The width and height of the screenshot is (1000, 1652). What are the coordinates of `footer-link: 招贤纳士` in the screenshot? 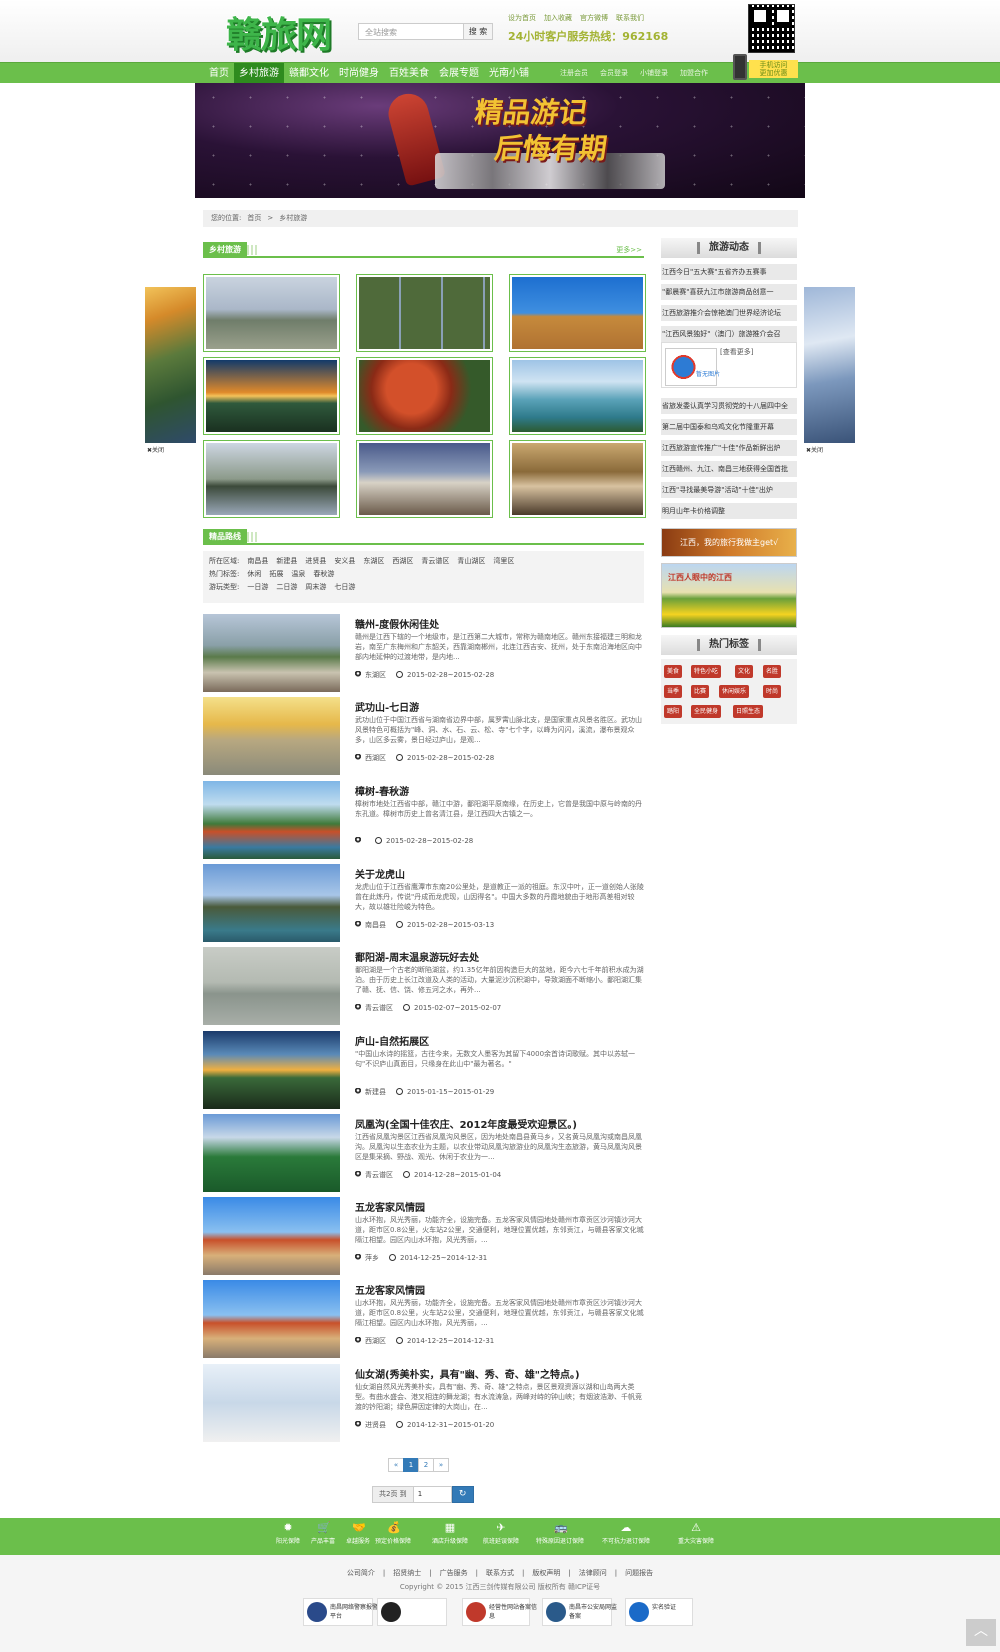 It's located at (407, 1573).